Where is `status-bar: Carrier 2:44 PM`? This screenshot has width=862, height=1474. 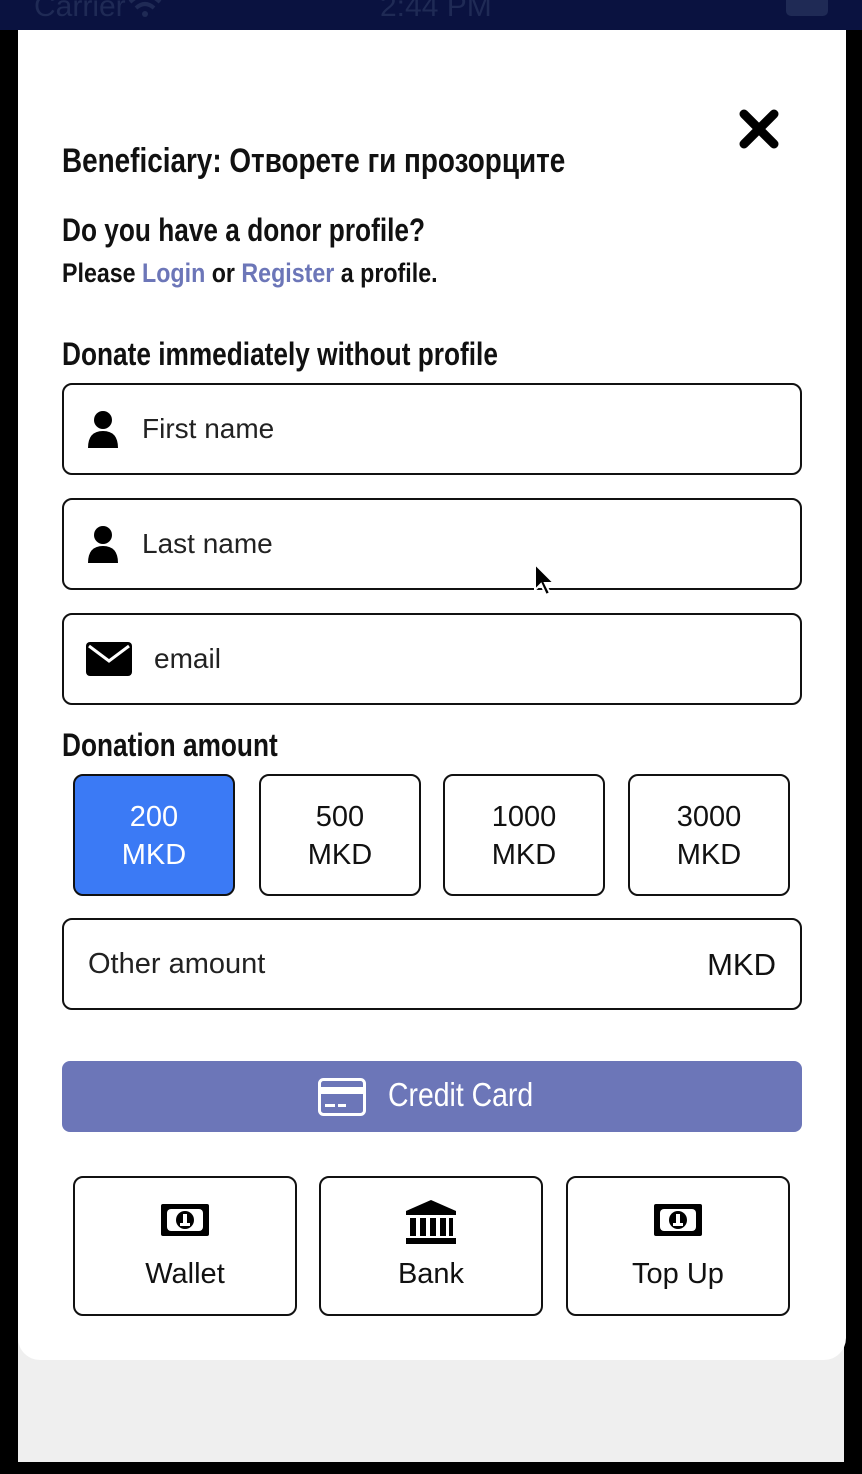
status-bar: Carrier 2:44 PM is located at coordinates (431, 15).